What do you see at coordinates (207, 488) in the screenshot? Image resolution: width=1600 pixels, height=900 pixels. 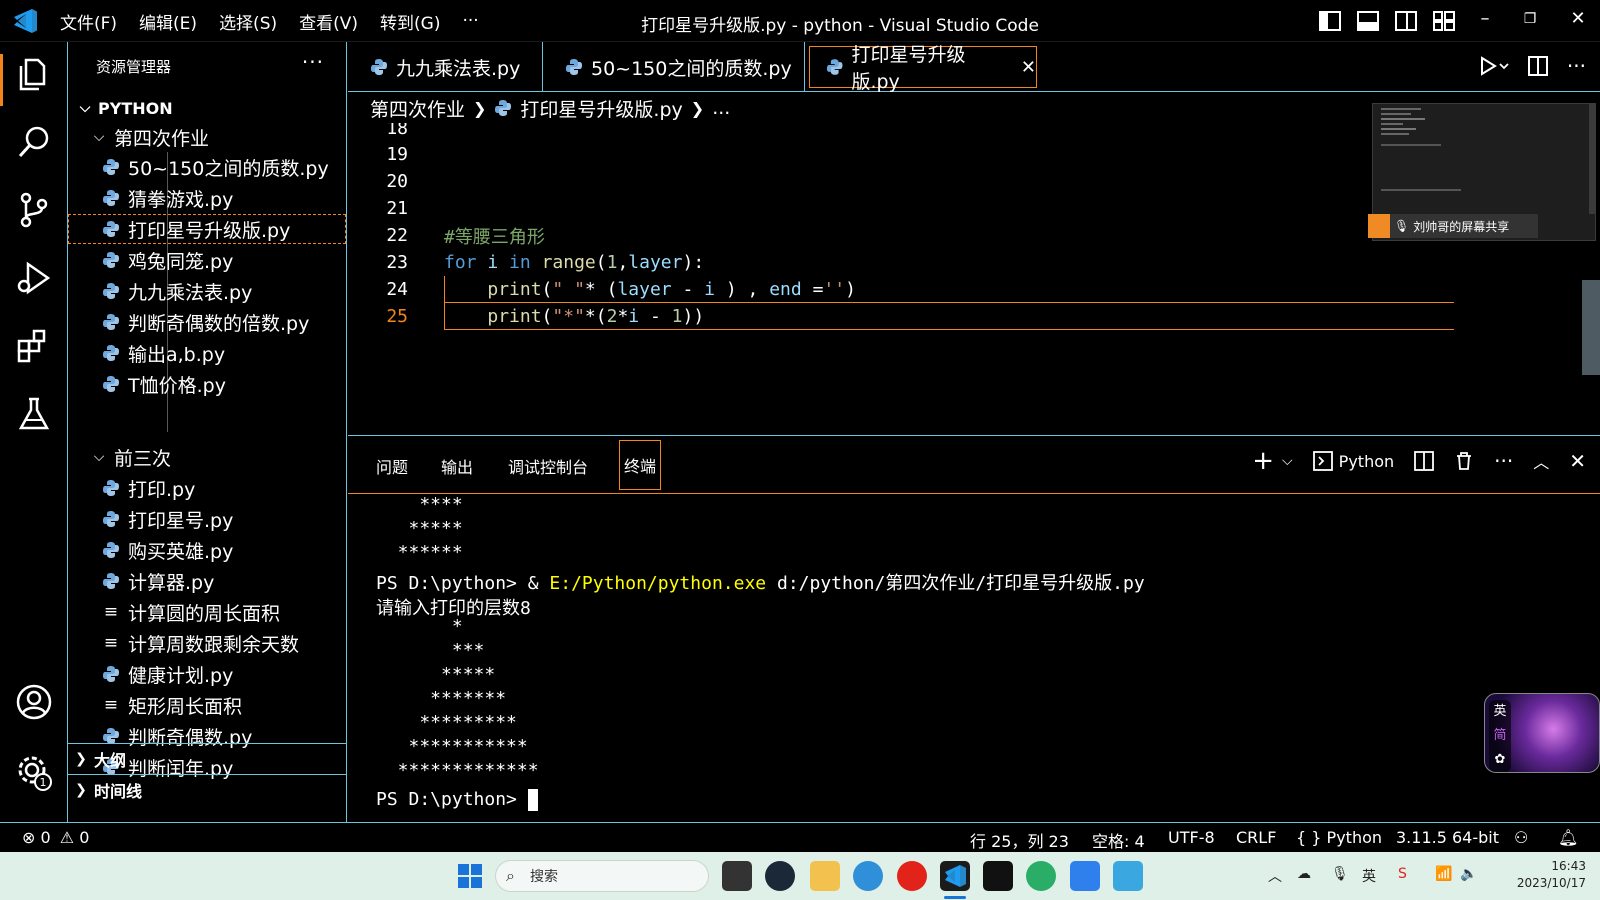 I see `file-item: 打印.py` at bounding box center [207, 488].